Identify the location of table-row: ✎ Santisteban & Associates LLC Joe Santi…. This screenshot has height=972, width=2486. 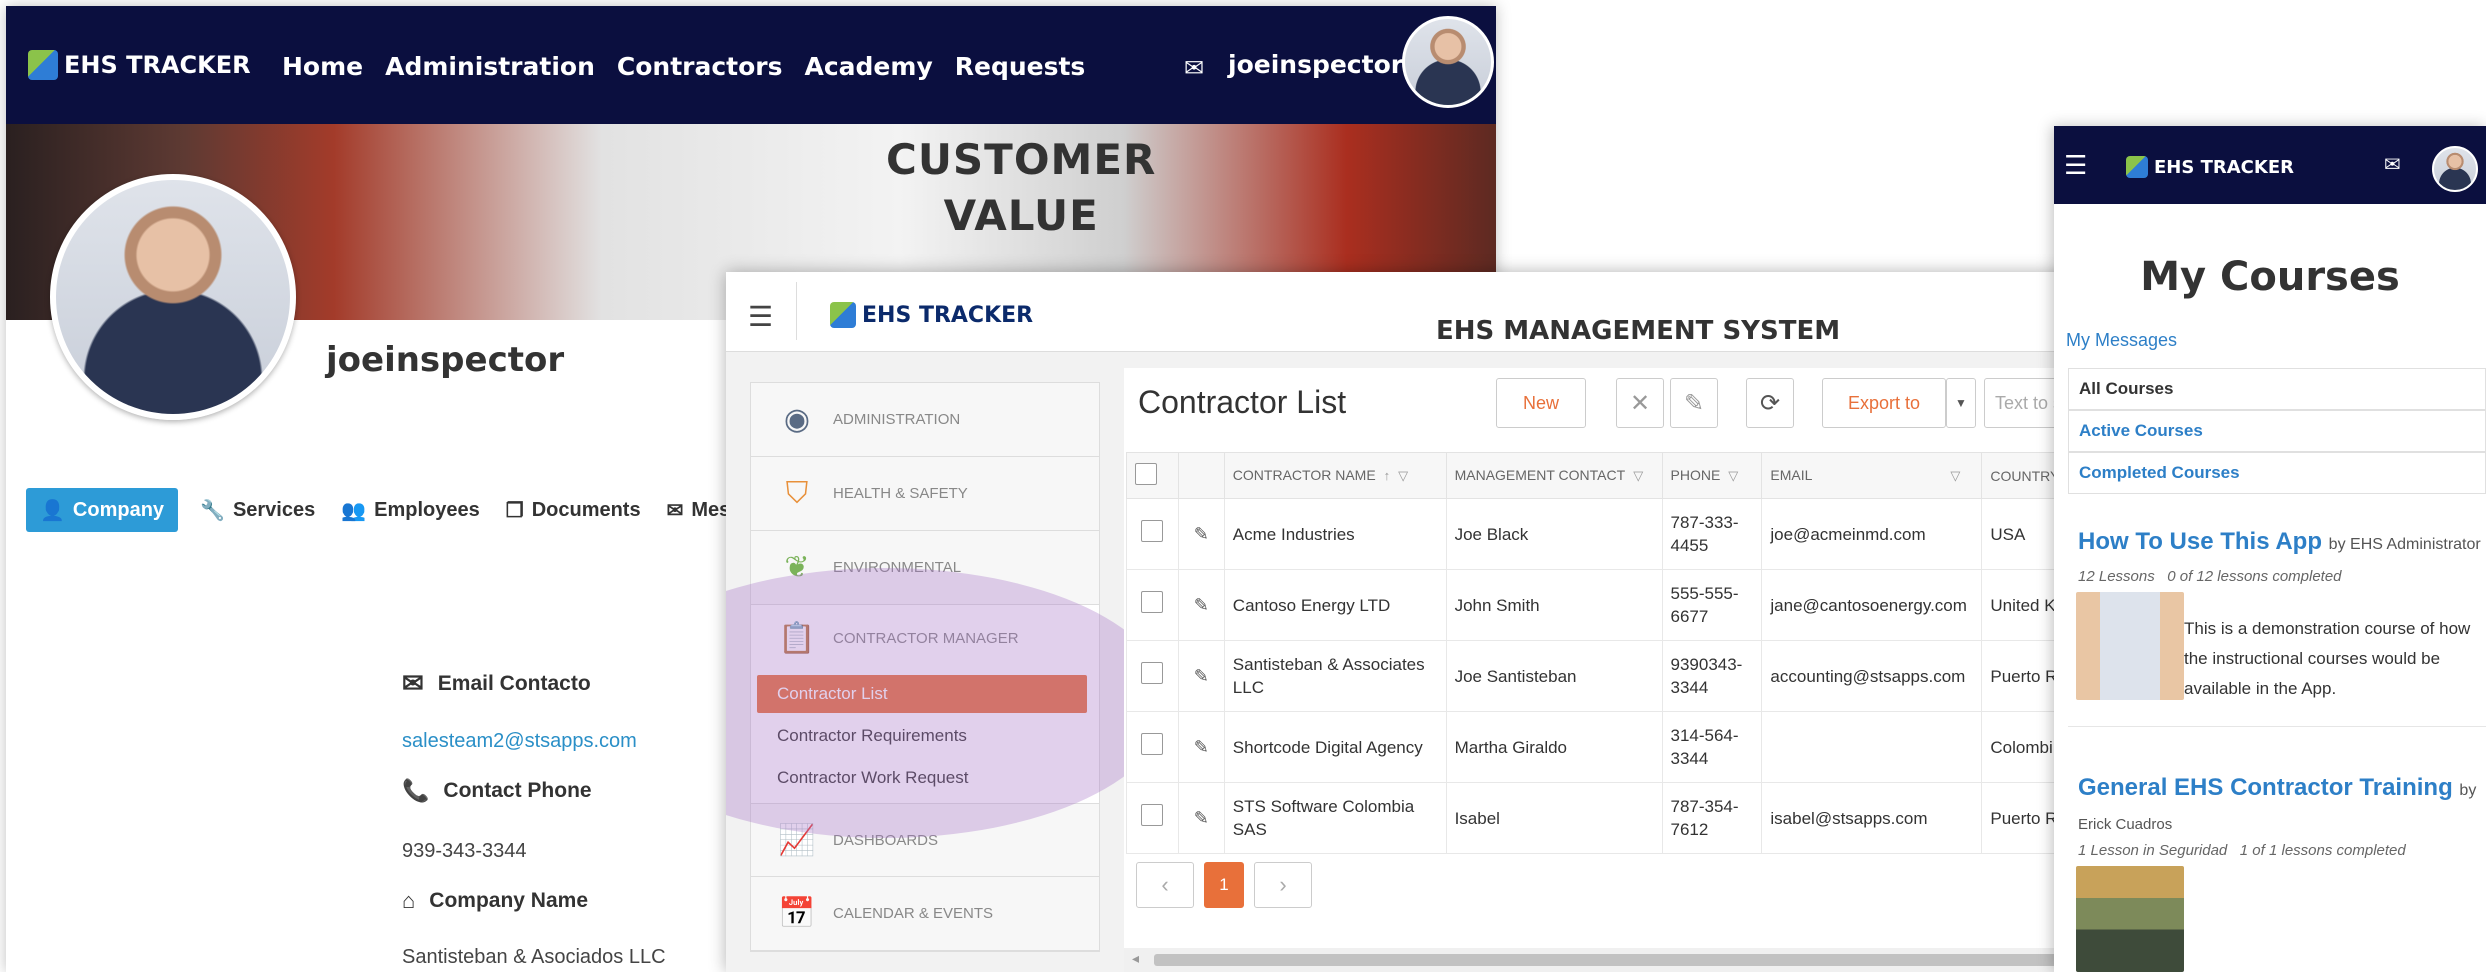
(1616, 676).